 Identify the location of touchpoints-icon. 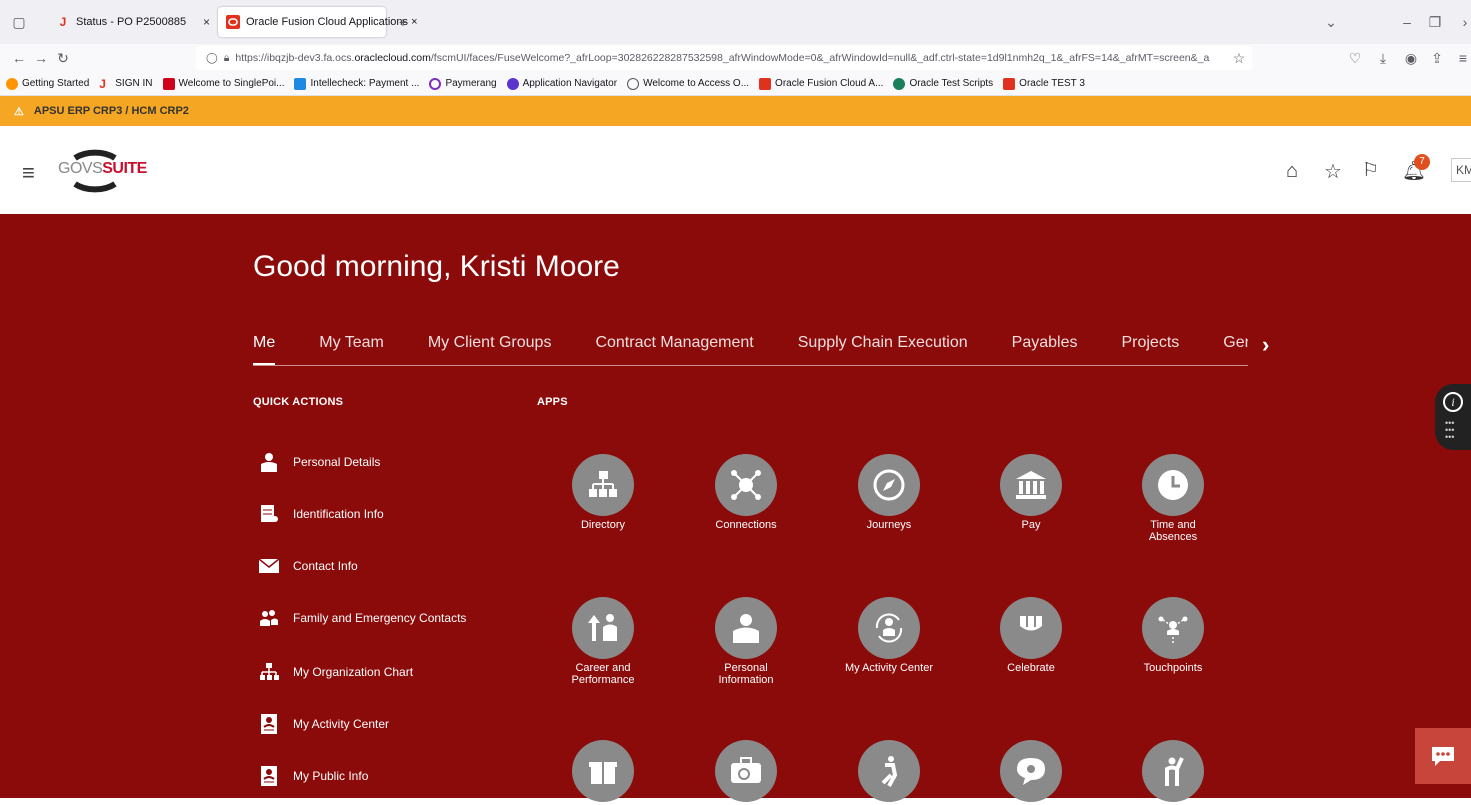
(1173, 628).